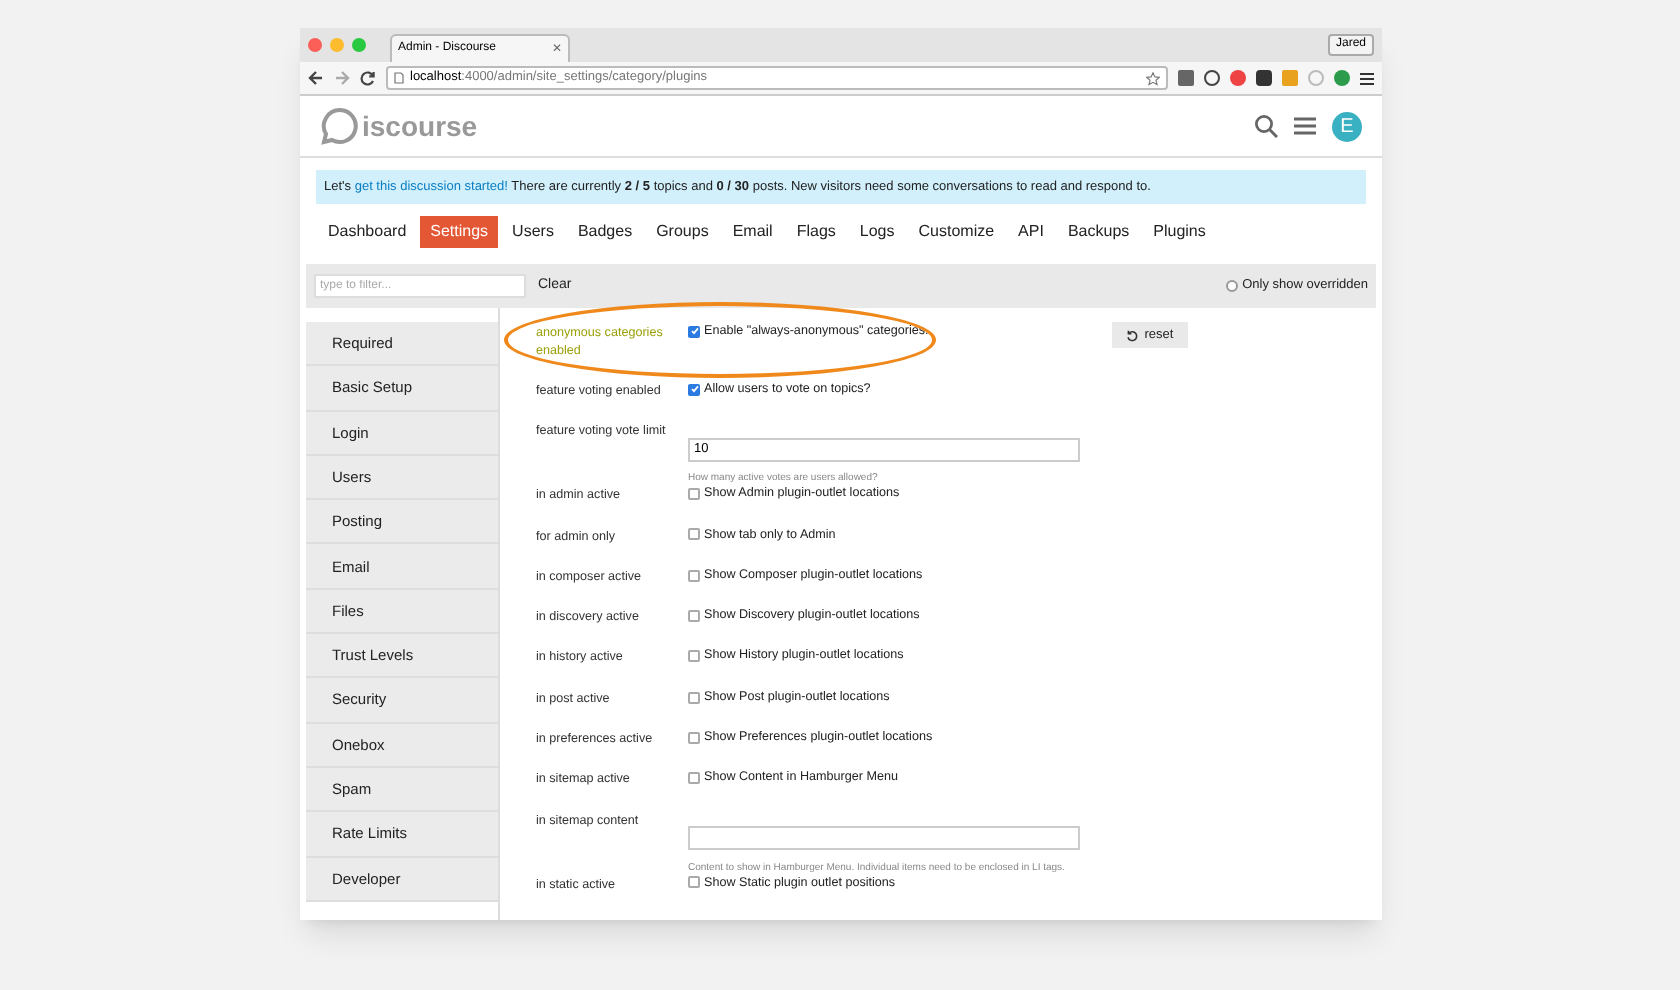  I want to click on nav-tab: Users, so click(533, 232).